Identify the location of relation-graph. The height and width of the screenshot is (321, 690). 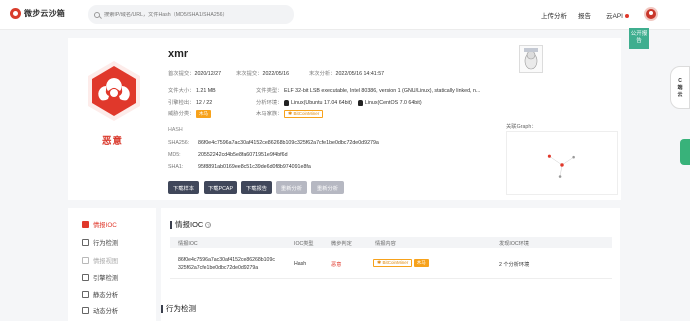
(562, 163).